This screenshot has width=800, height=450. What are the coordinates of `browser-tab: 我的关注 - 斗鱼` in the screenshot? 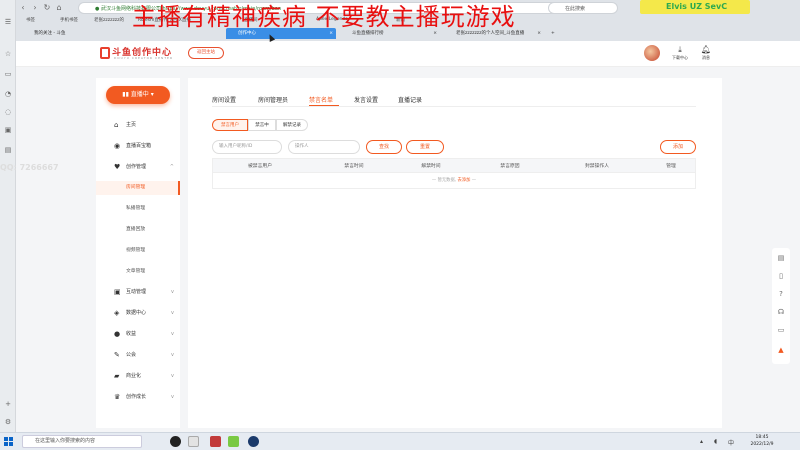 It's located at (62, 33).